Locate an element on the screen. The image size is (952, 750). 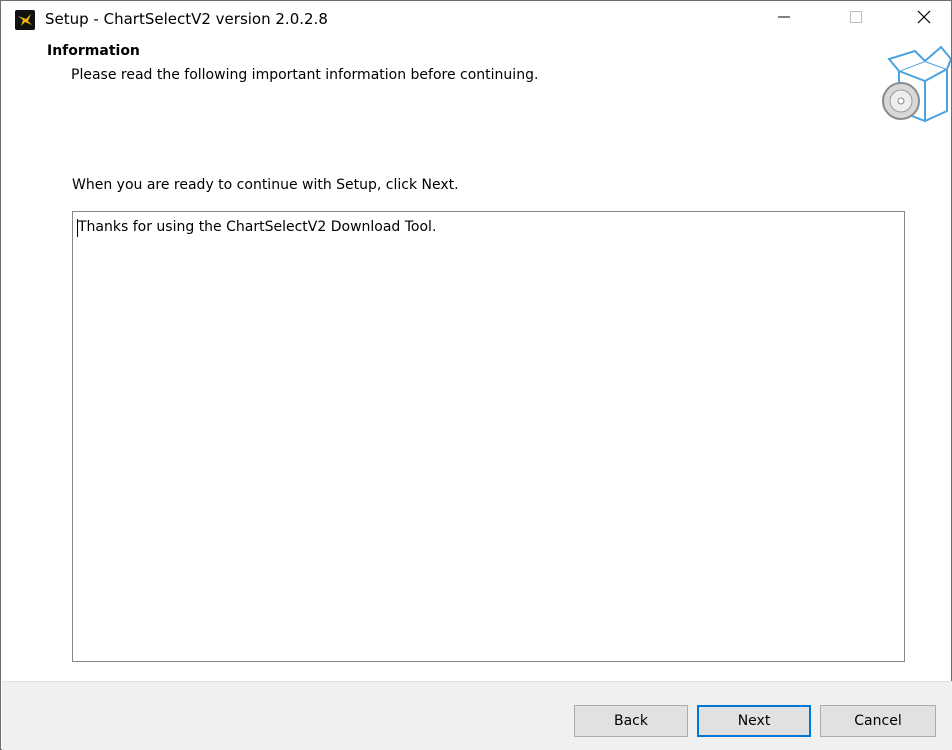
minimize-button is located at coordinates (784, 19).